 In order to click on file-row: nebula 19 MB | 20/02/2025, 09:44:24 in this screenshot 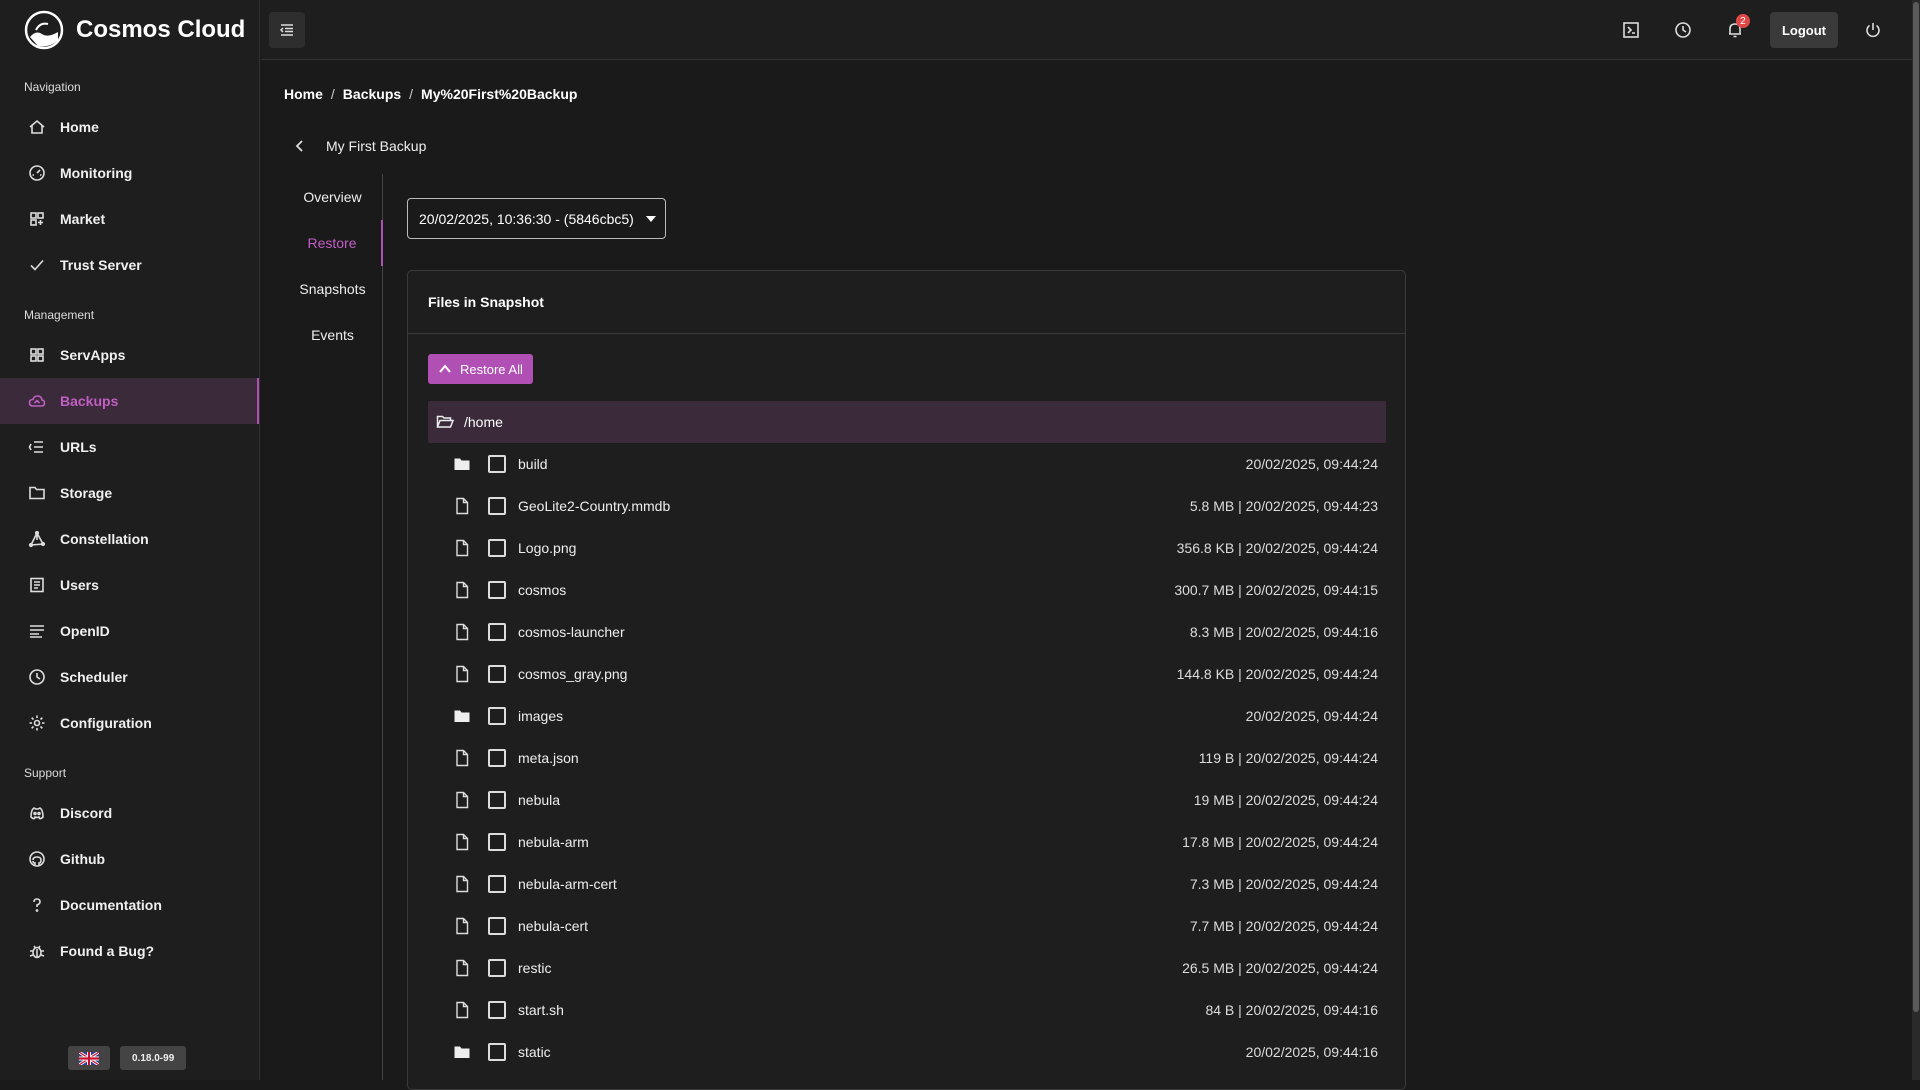, I will do `click(907, 800)`.